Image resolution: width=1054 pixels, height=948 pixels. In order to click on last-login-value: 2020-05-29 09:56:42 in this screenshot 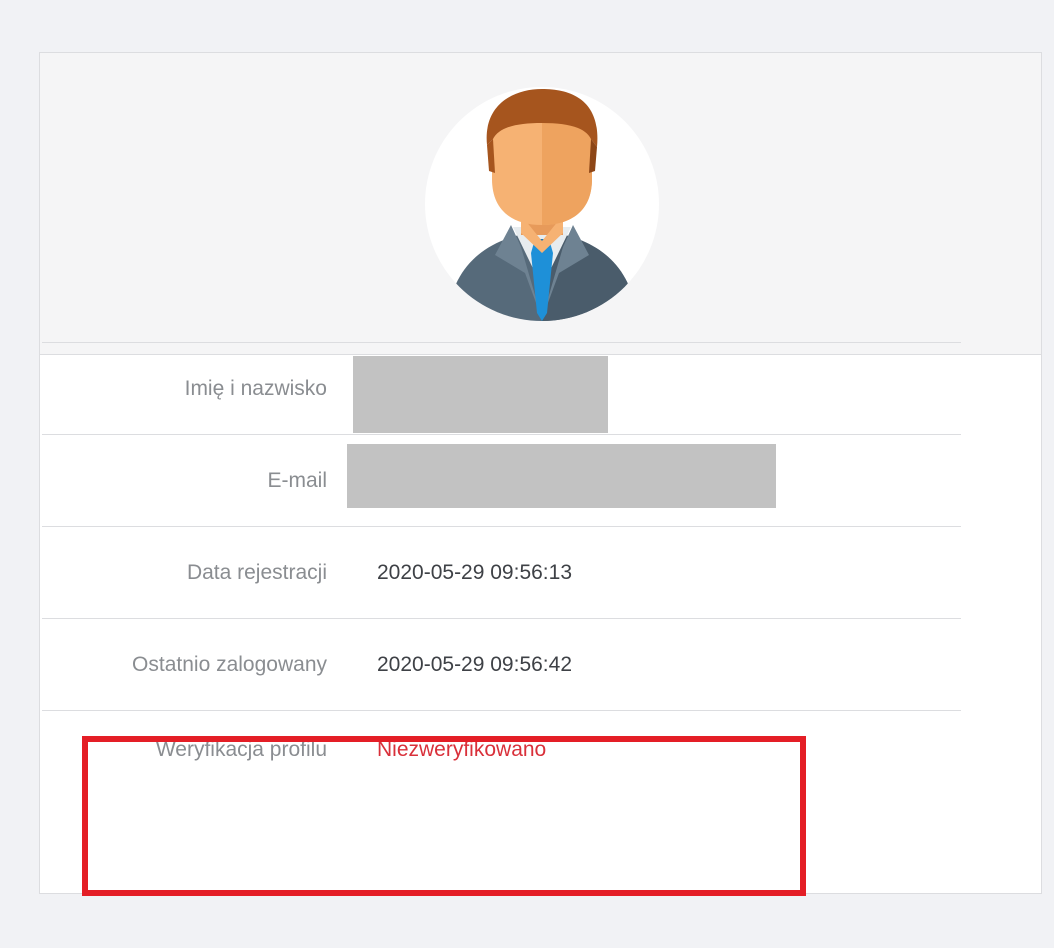, I will do `click(474, 664)`.